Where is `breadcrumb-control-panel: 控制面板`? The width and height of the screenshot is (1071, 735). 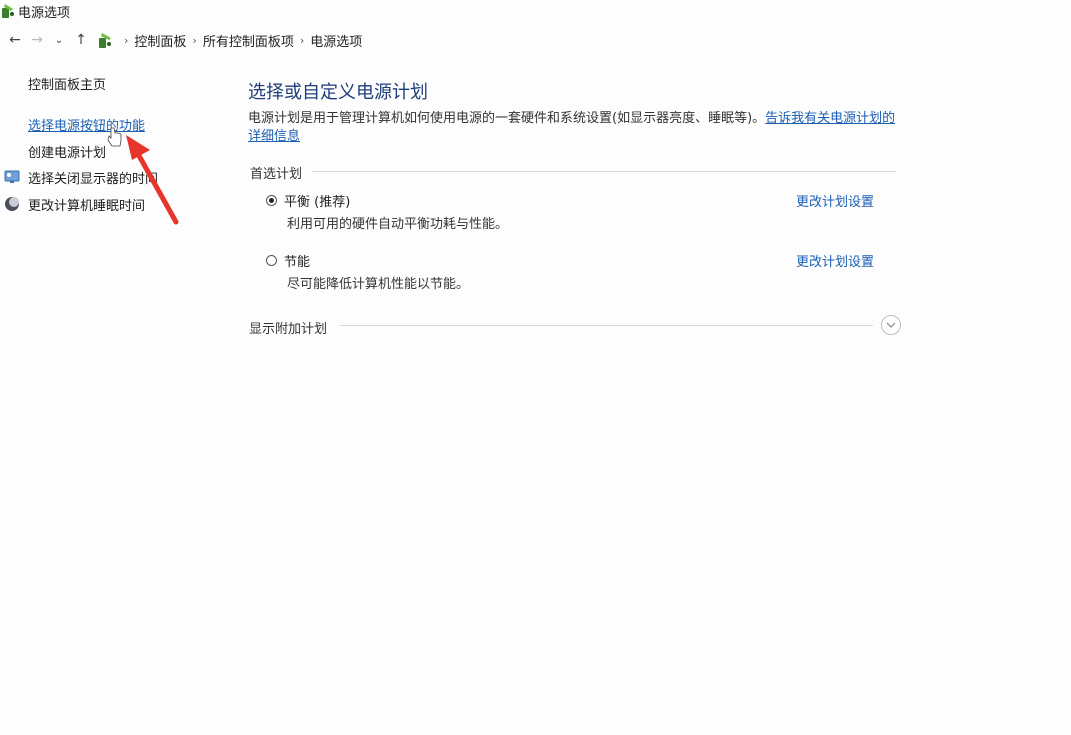
breadcrumb-control-panel: 控制面板 is located at coordinates (160, 40).